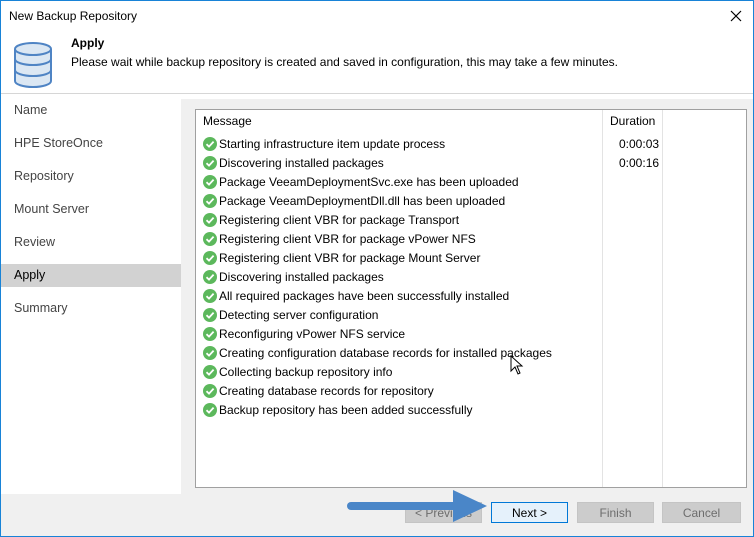 This screenshot has width=754, height=537. Describe the element at coordinates (471, 391) in the screenshot. I see `table-row: Creating database records for repository` at that location.